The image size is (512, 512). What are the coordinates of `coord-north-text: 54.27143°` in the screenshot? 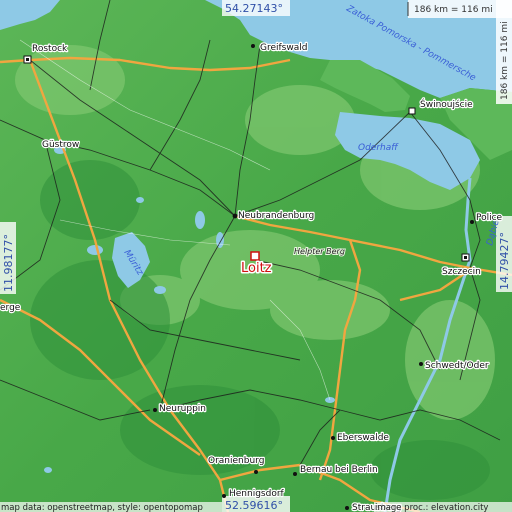 It's located at (254, 8).